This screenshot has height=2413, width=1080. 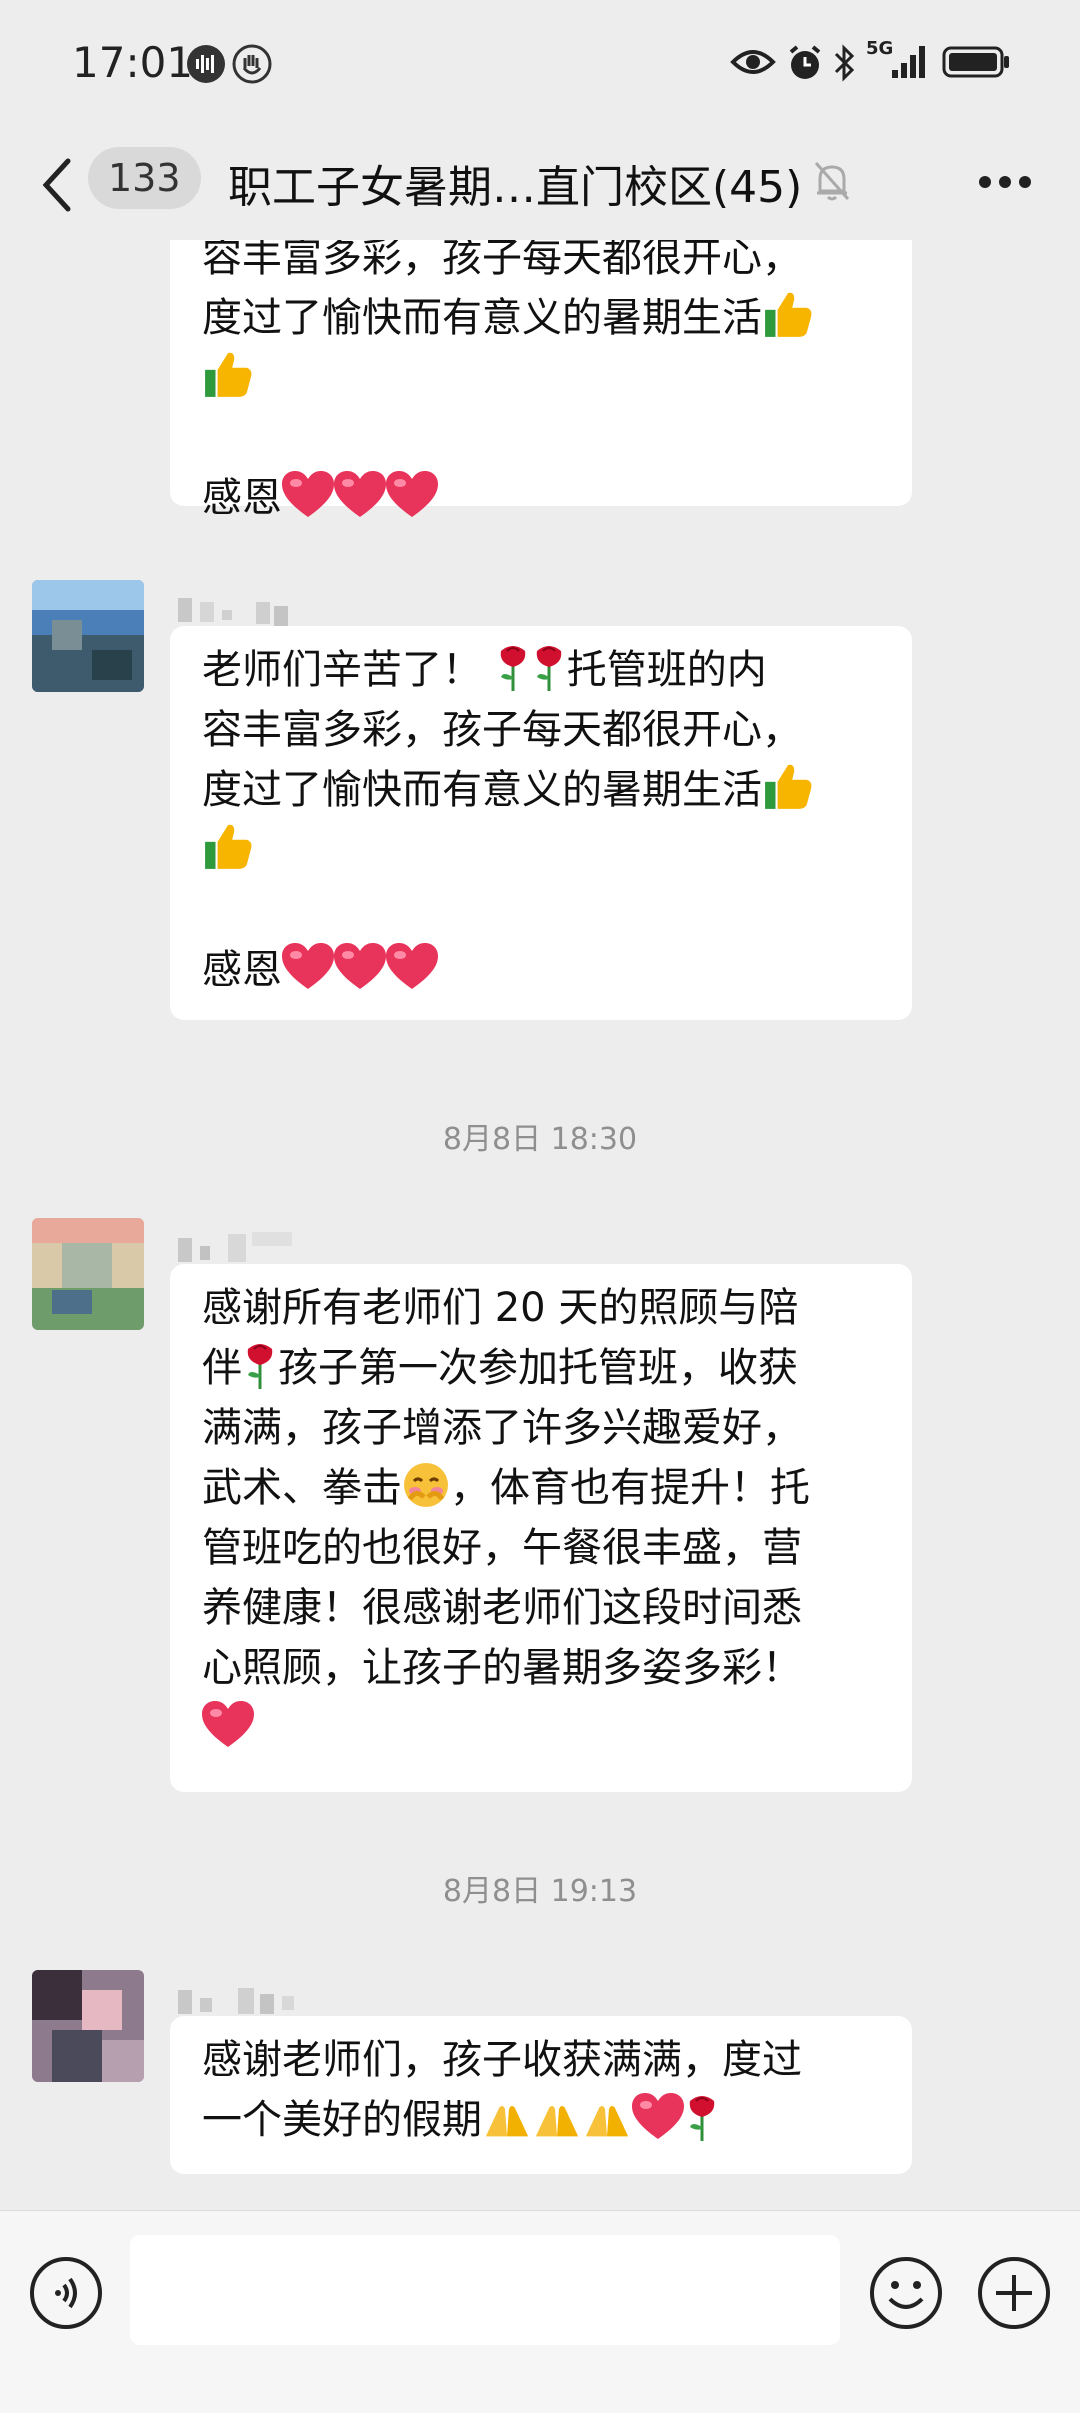 What do you see at coordinates (908, 62) in the screenshot?
I see `signal-icon` at bounding box center [908, 62].